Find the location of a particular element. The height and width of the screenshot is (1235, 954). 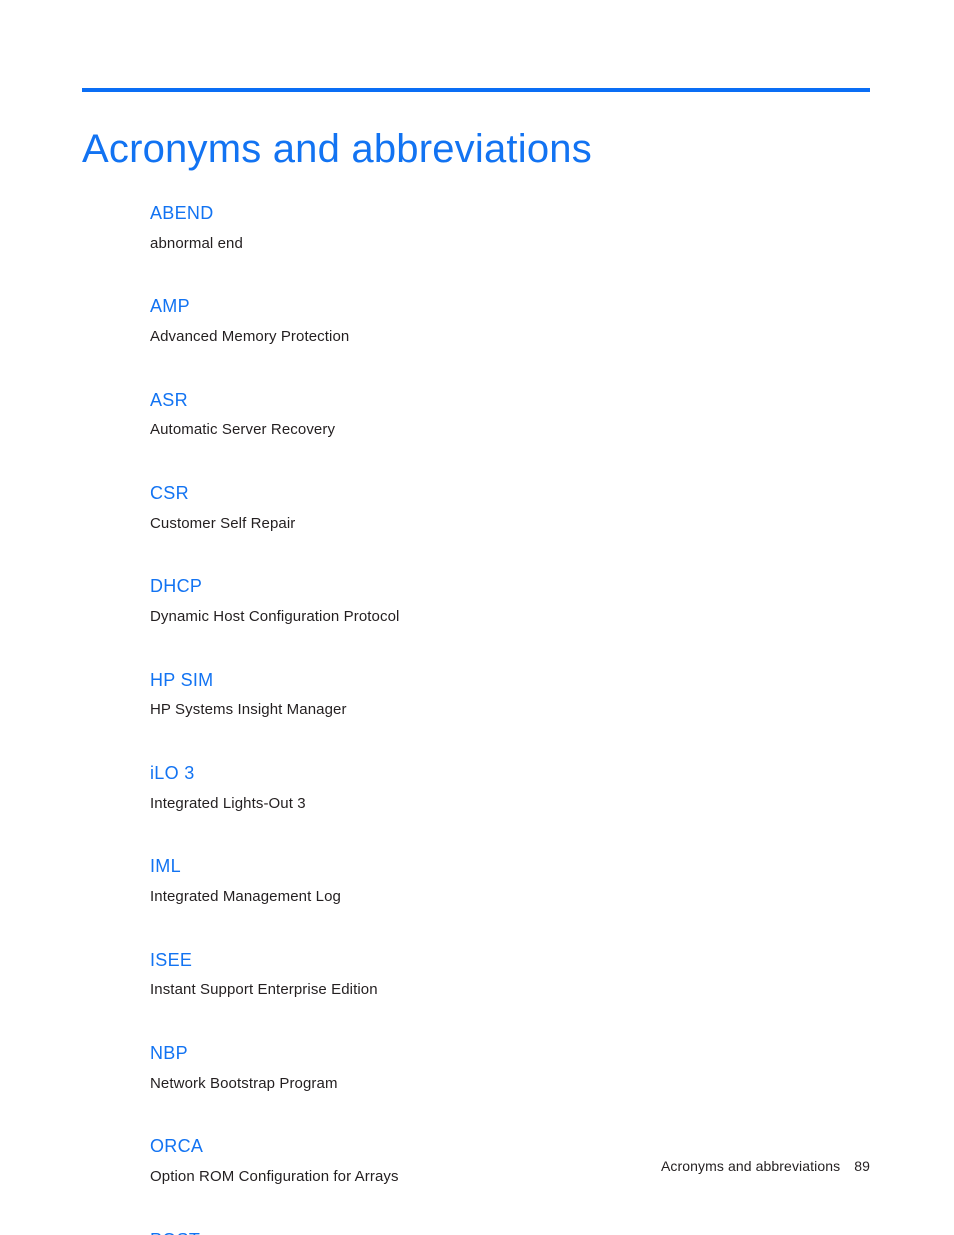

glossary-entry: ABEND abnormal end is located at coordinates (510, 228).